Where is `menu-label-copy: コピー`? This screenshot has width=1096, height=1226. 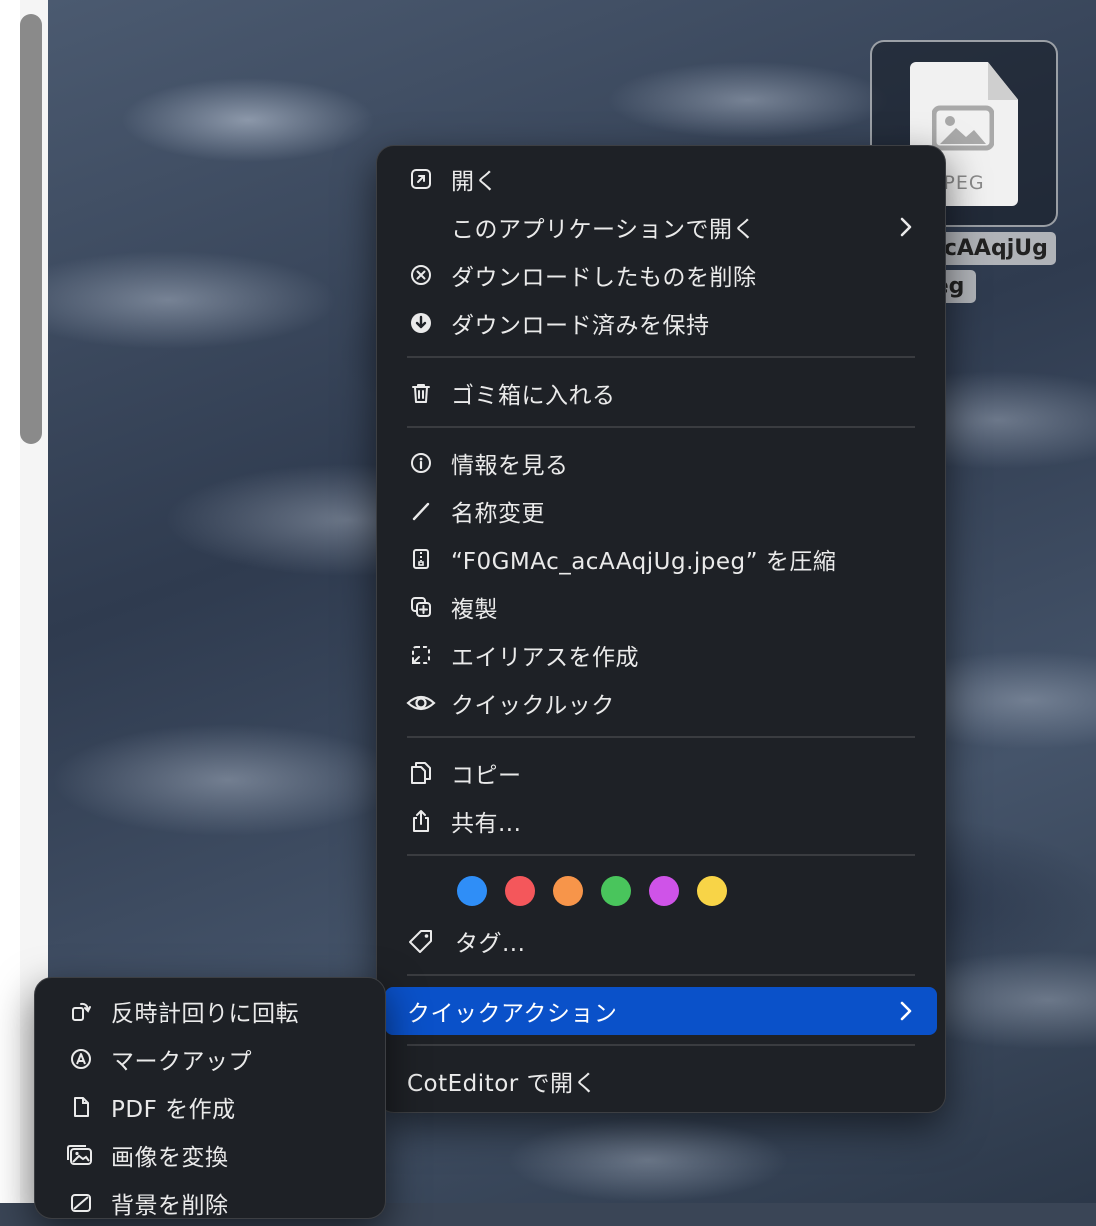
menu-label-copy: コピー is located at coordinates (486, 776).